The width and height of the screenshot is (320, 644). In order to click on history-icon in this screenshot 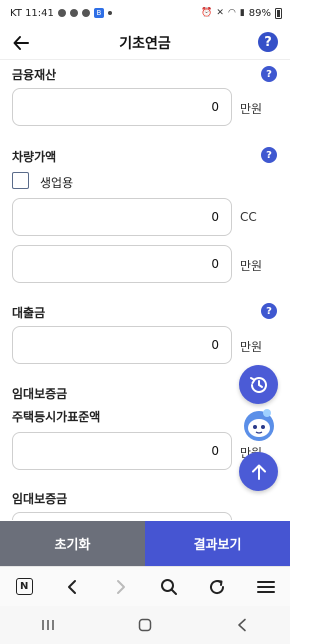, I will do `click(258, 384)`.